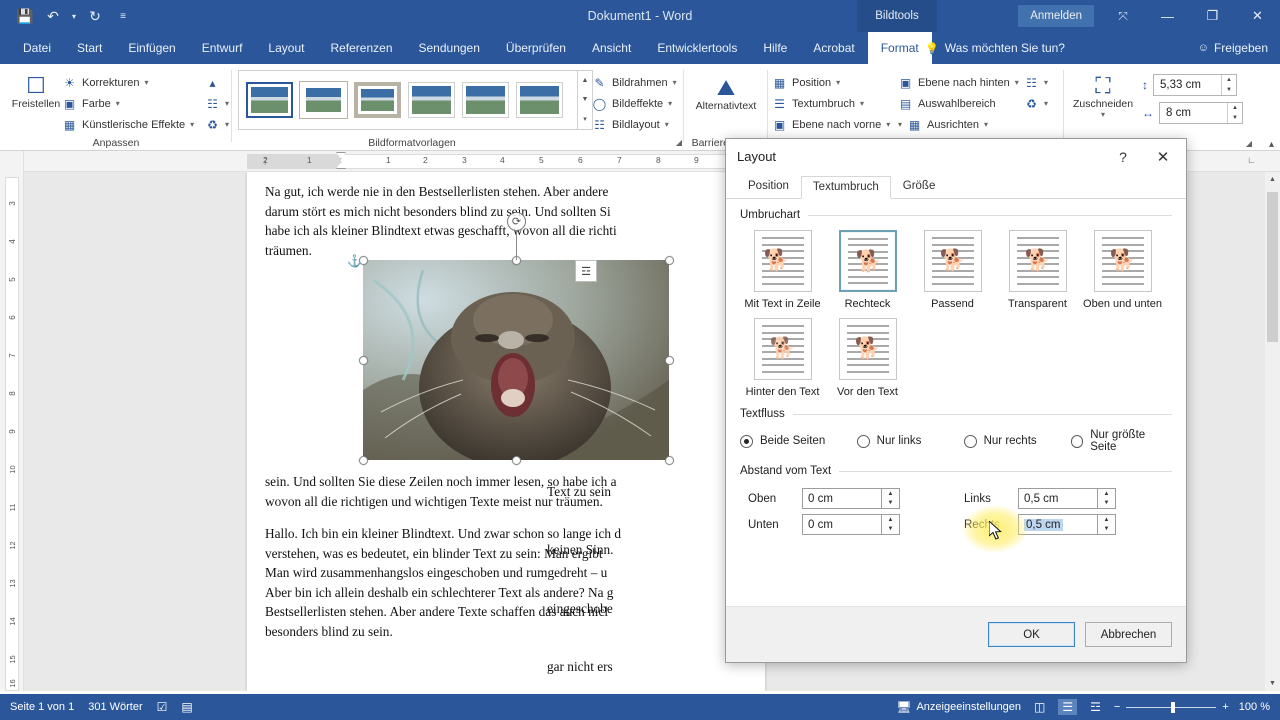 This screenshot has width=1280, height=720. I want to click on print-layout-button: ☰, so click(1068, 707).